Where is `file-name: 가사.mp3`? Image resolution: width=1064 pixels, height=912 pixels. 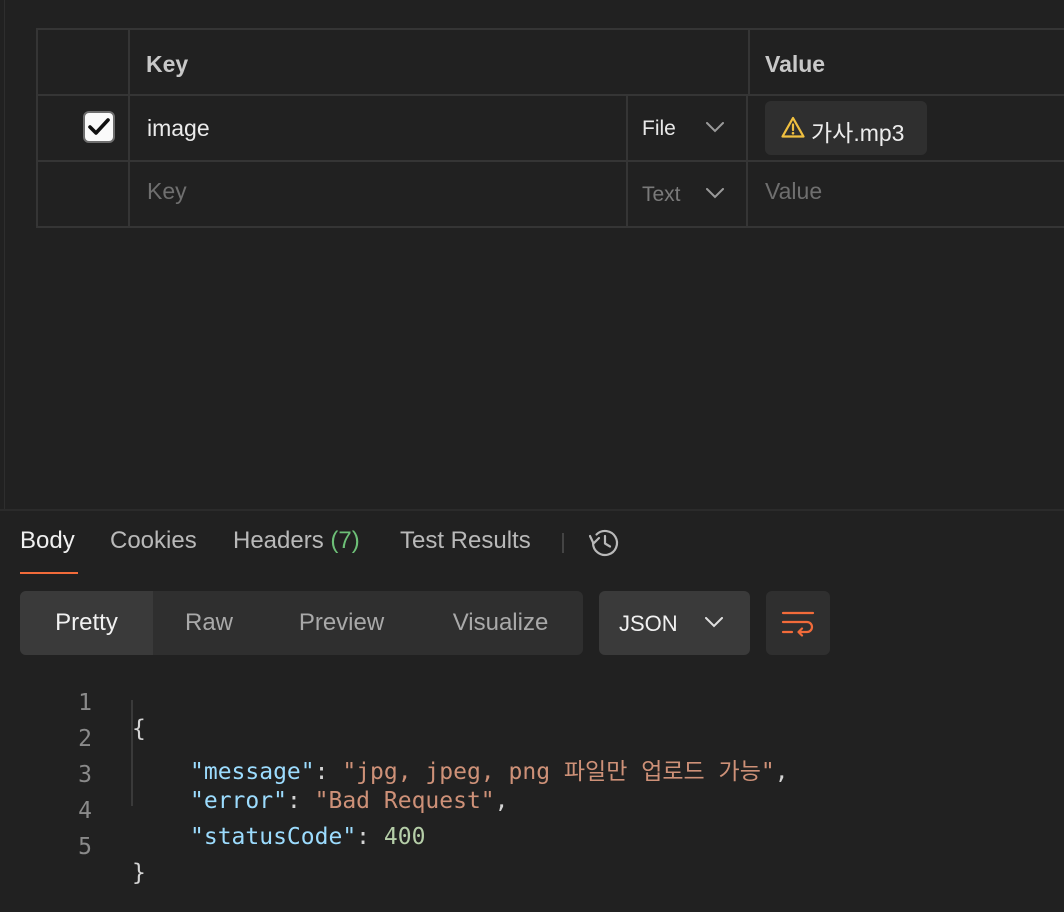
file-name: 가사.mp3 is located at coordinates (858, 133).